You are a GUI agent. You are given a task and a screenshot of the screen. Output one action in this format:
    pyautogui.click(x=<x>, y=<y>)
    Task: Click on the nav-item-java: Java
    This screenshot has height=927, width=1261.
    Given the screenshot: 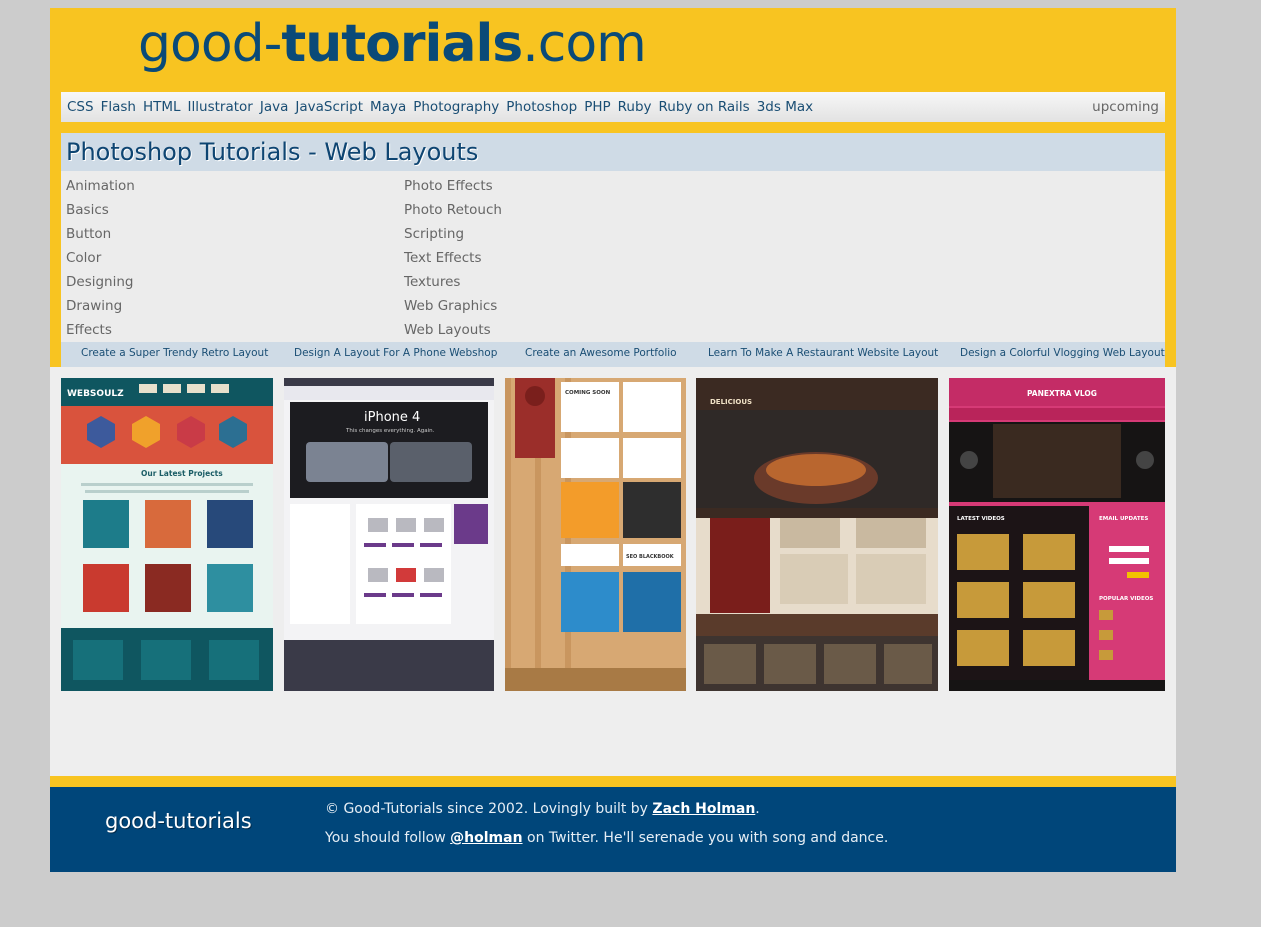 What is the action you would take?
    pyautogui.click(x=274, y=107)
    